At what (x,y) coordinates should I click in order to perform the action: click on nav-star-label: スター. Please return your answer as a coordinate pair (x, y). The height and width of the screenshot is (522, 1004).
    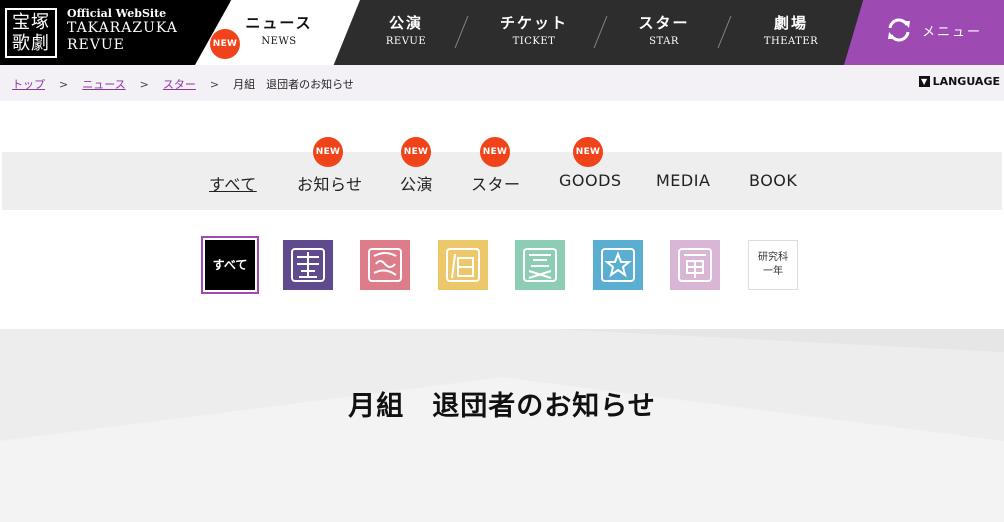
    Looking at the image, I should click on (664, 23).